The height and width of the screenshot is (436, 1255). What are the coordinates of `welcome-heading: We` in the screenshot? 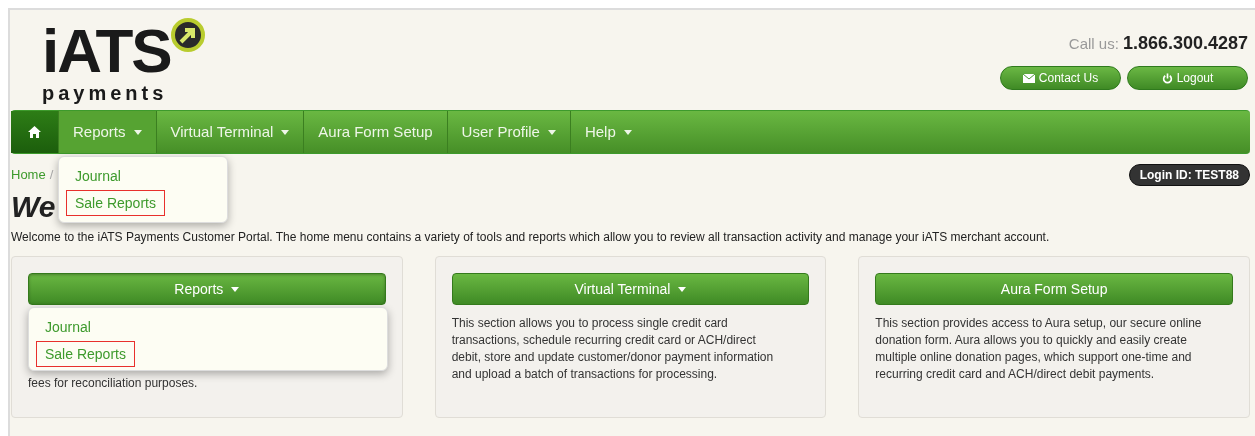 It's located at (33, 207).